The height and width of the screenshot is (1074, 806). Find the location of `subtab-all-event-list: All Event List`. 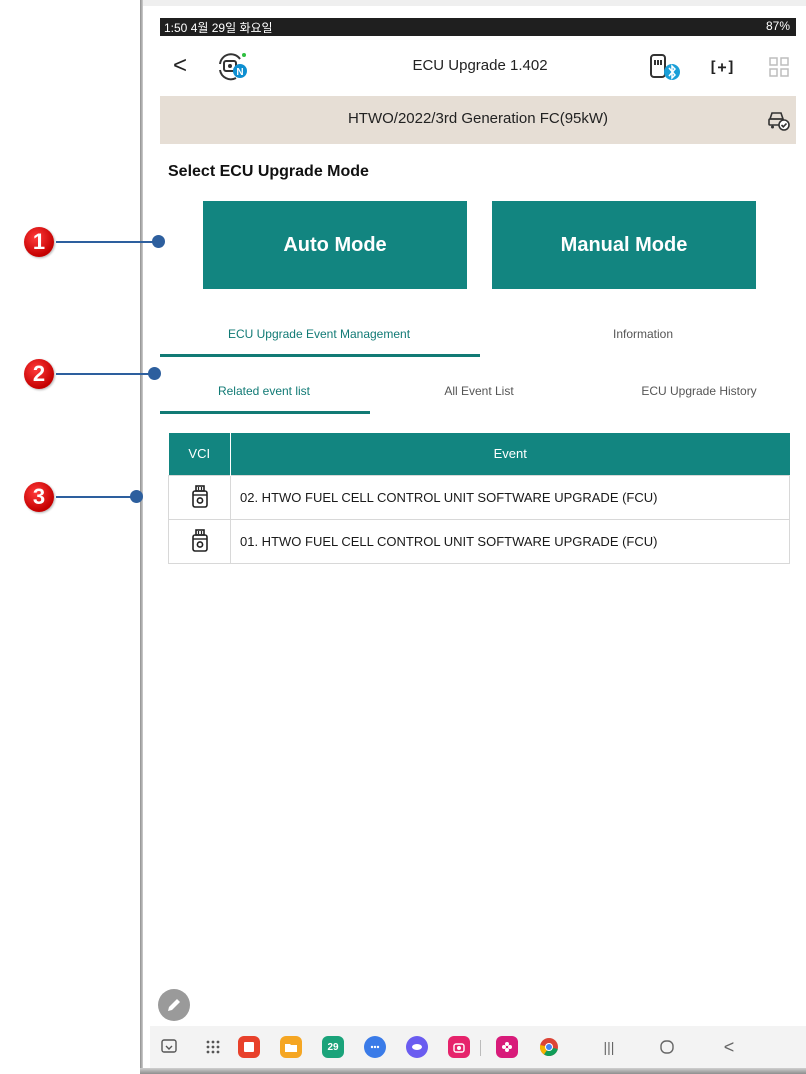

subtab-all-event-list: All Event List is located at coordinates (479, 391).